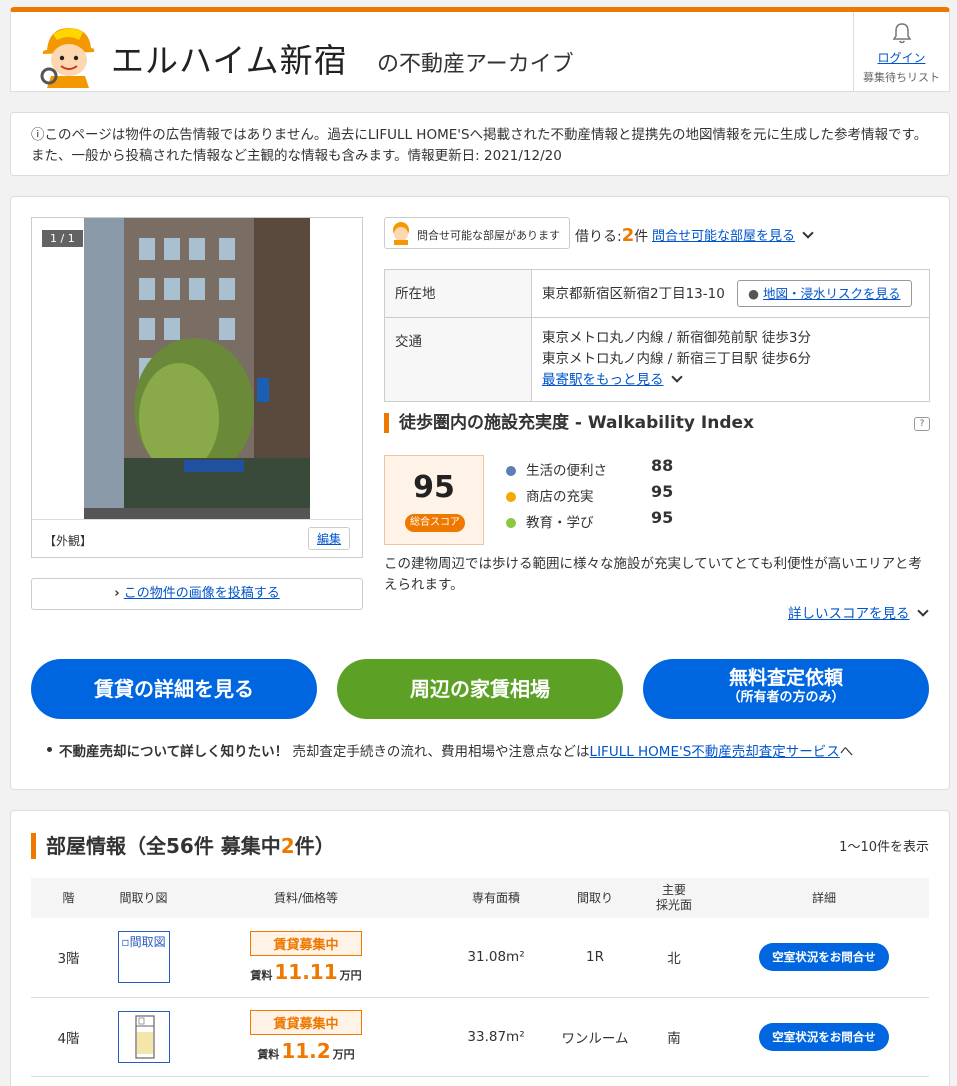 Image resolution: width=957 pixels, height=1086 pixels. What do you see at coordinates (511, 523) in the screenshot?
I see `green-dot-icon` at bounding box center [511, 523].